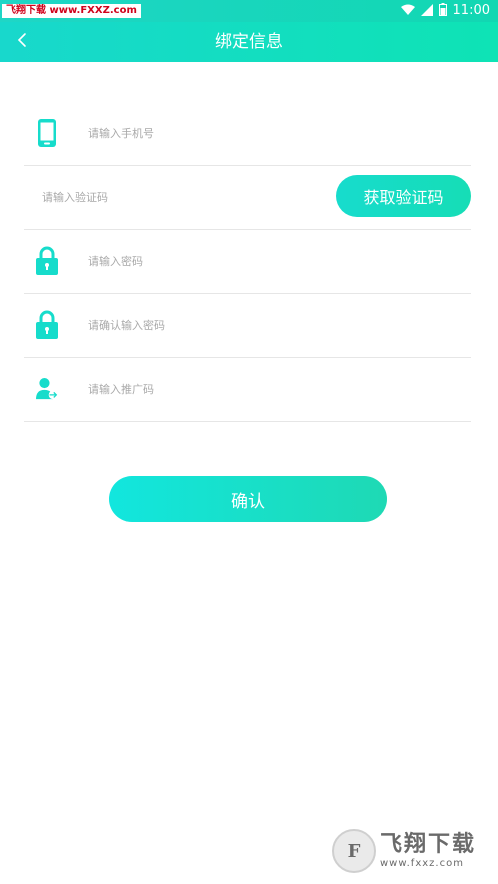  I want to click on phone-icon, so click(47, 133).